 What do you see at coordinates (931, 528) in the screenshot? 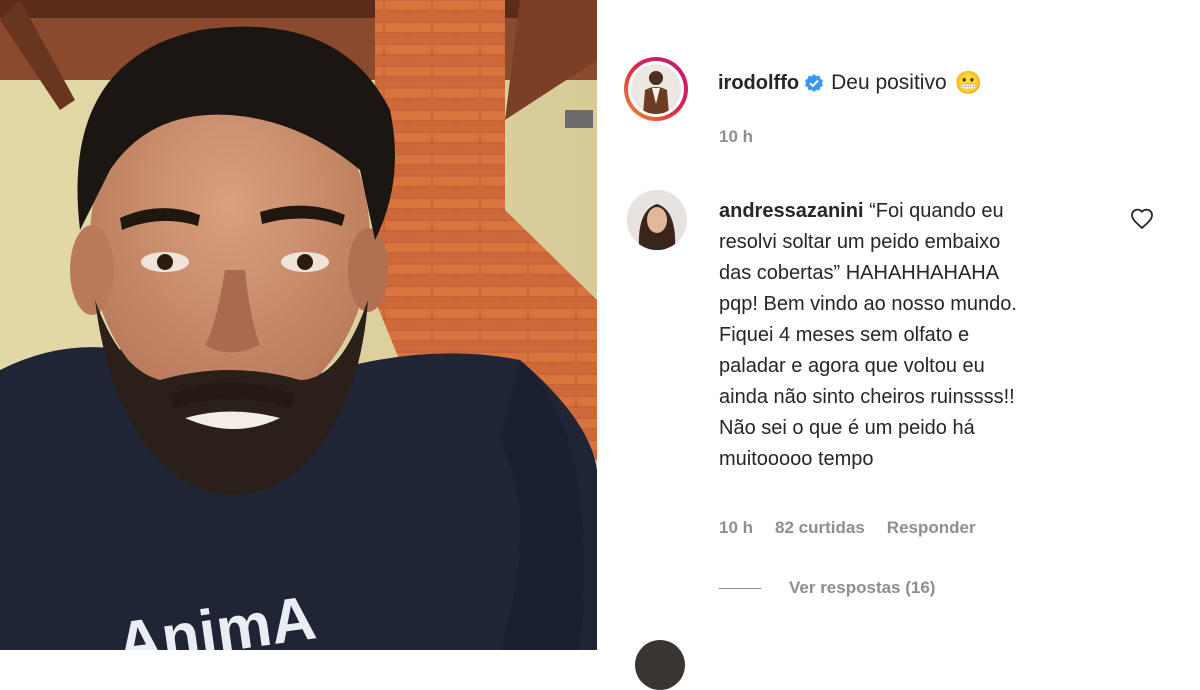
I see `reply-button: Responder` at bounding box center [931, 528].